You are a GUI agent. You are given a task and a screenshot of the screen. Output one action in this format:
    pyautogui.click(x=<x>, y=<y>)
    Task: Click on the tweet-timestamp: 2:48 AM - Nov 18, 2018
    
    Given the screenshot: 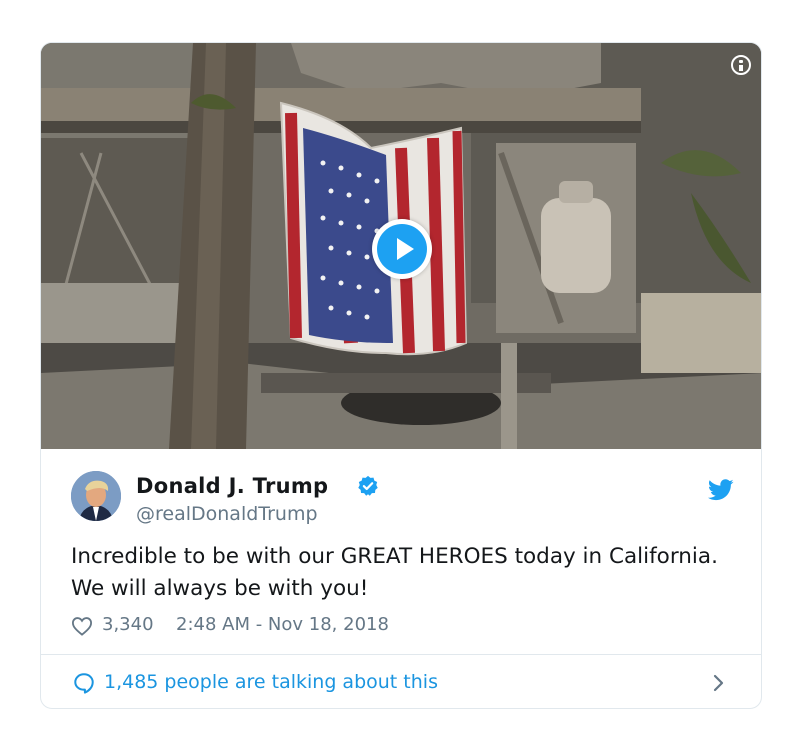 What is the action you would take?
    pyautogui.click(x=282, y=624)
    